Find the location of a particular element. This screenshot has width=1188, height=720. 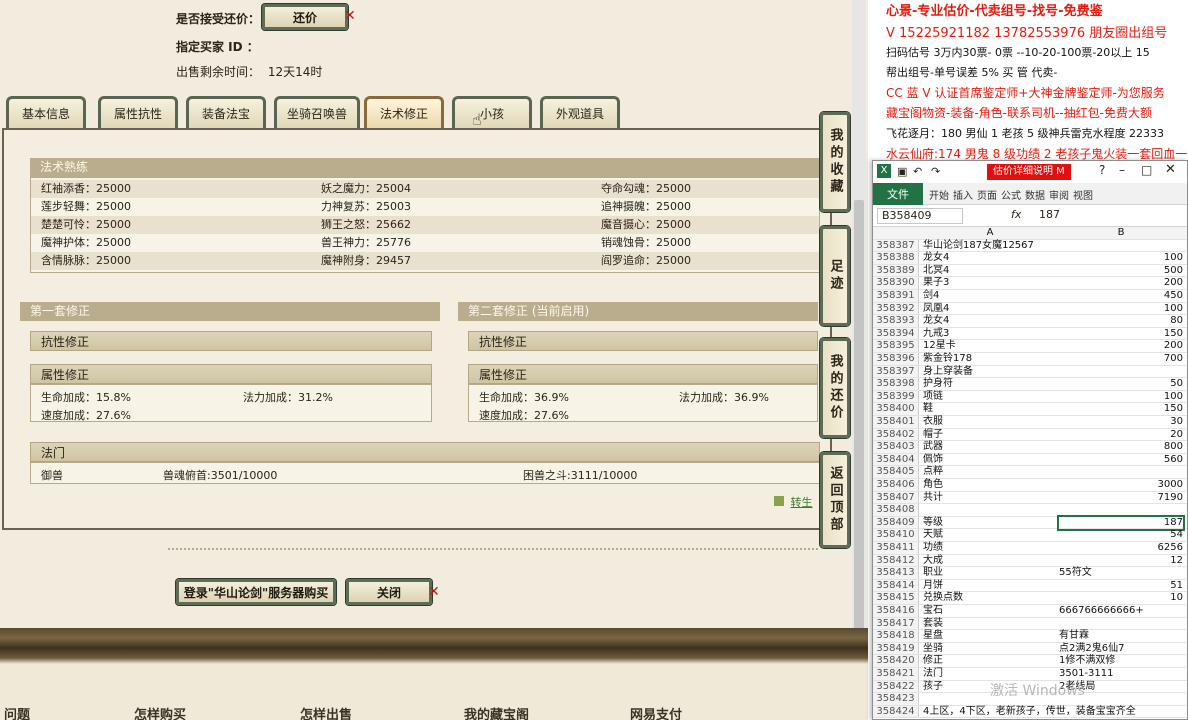

ribbon-tab: 页面 is located at coordinates (987, 194).